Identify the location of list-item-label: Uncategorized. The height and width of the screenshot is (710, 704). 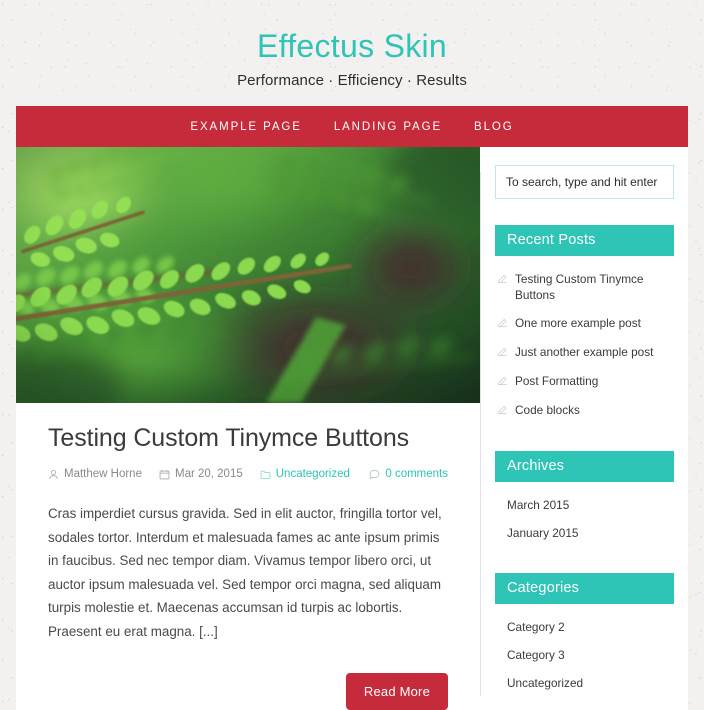
(545, 683).